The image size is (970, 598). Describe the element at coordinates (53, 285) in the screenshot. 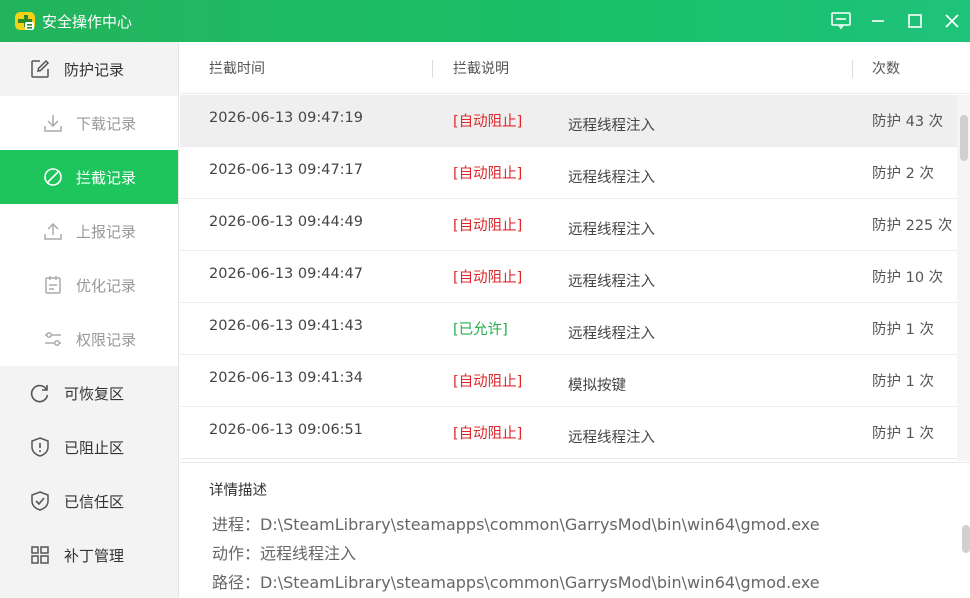

I see `calendar-icon` at that location.